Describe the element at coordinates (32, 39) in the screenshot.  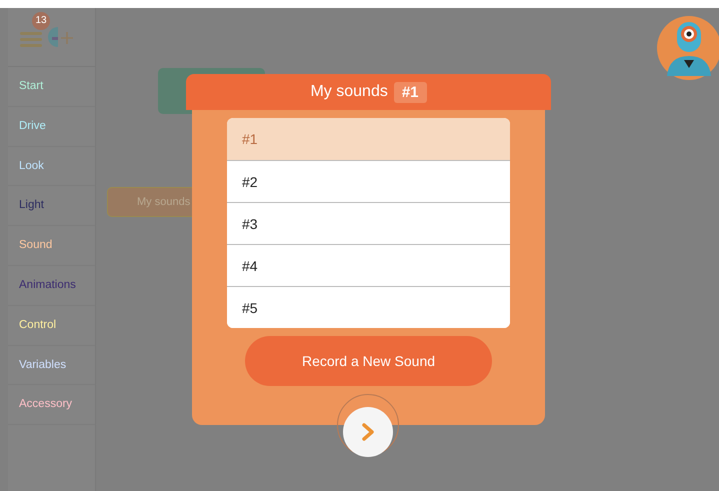
I see `menu-icon` at that location.